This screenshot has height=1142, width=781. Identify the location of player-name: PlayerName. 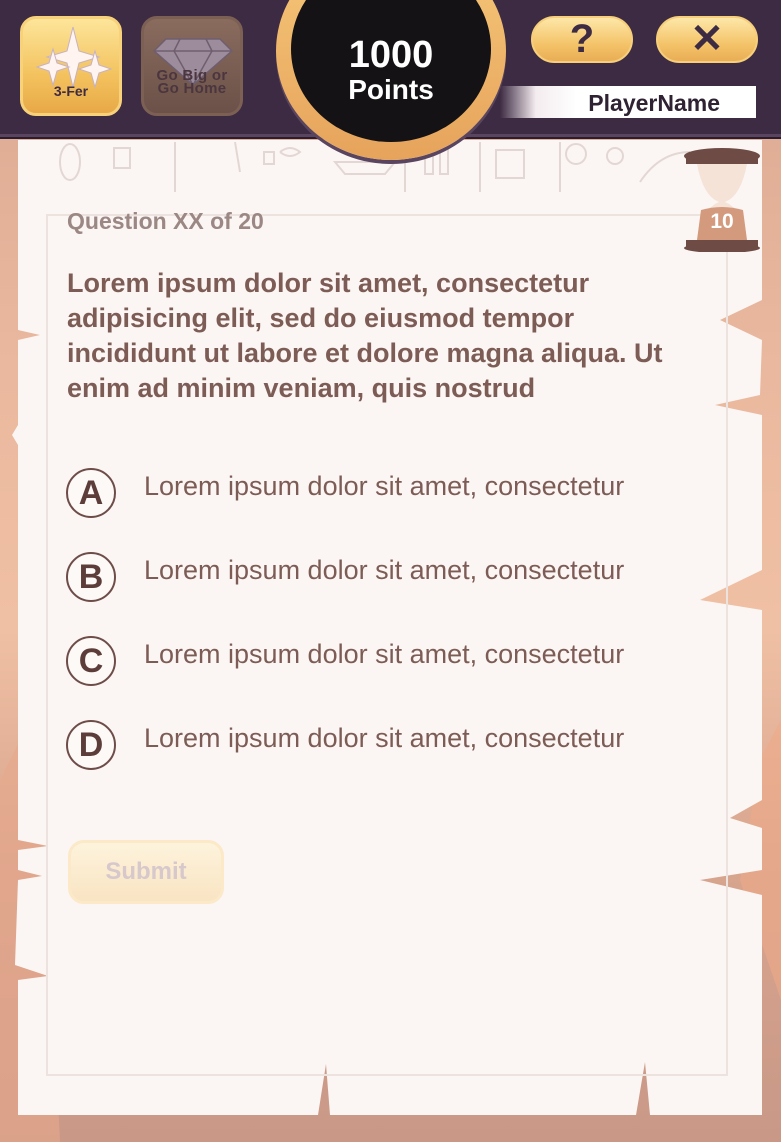
(654, 103).